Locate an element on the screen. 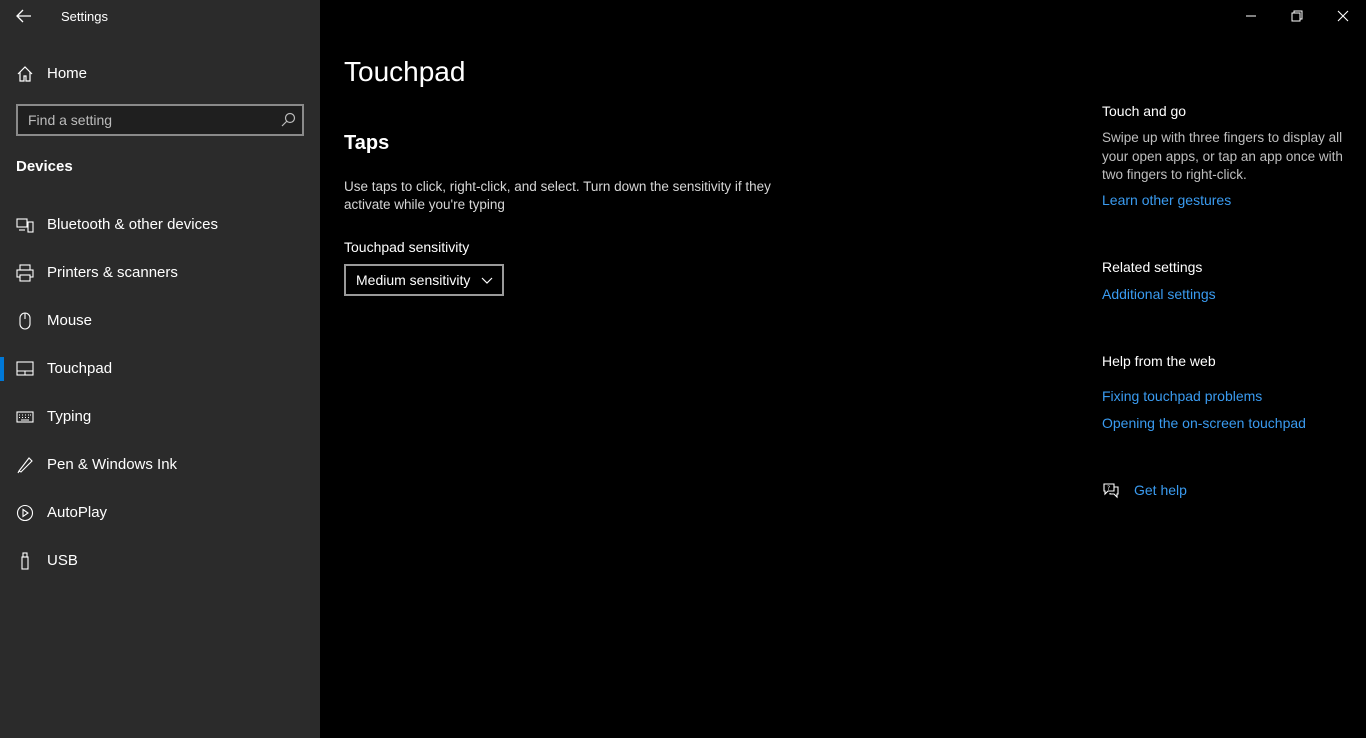 The height and width of the screenshot is (738, 1366). sidebar-item-home: Home is located at coordinates (160, 73).